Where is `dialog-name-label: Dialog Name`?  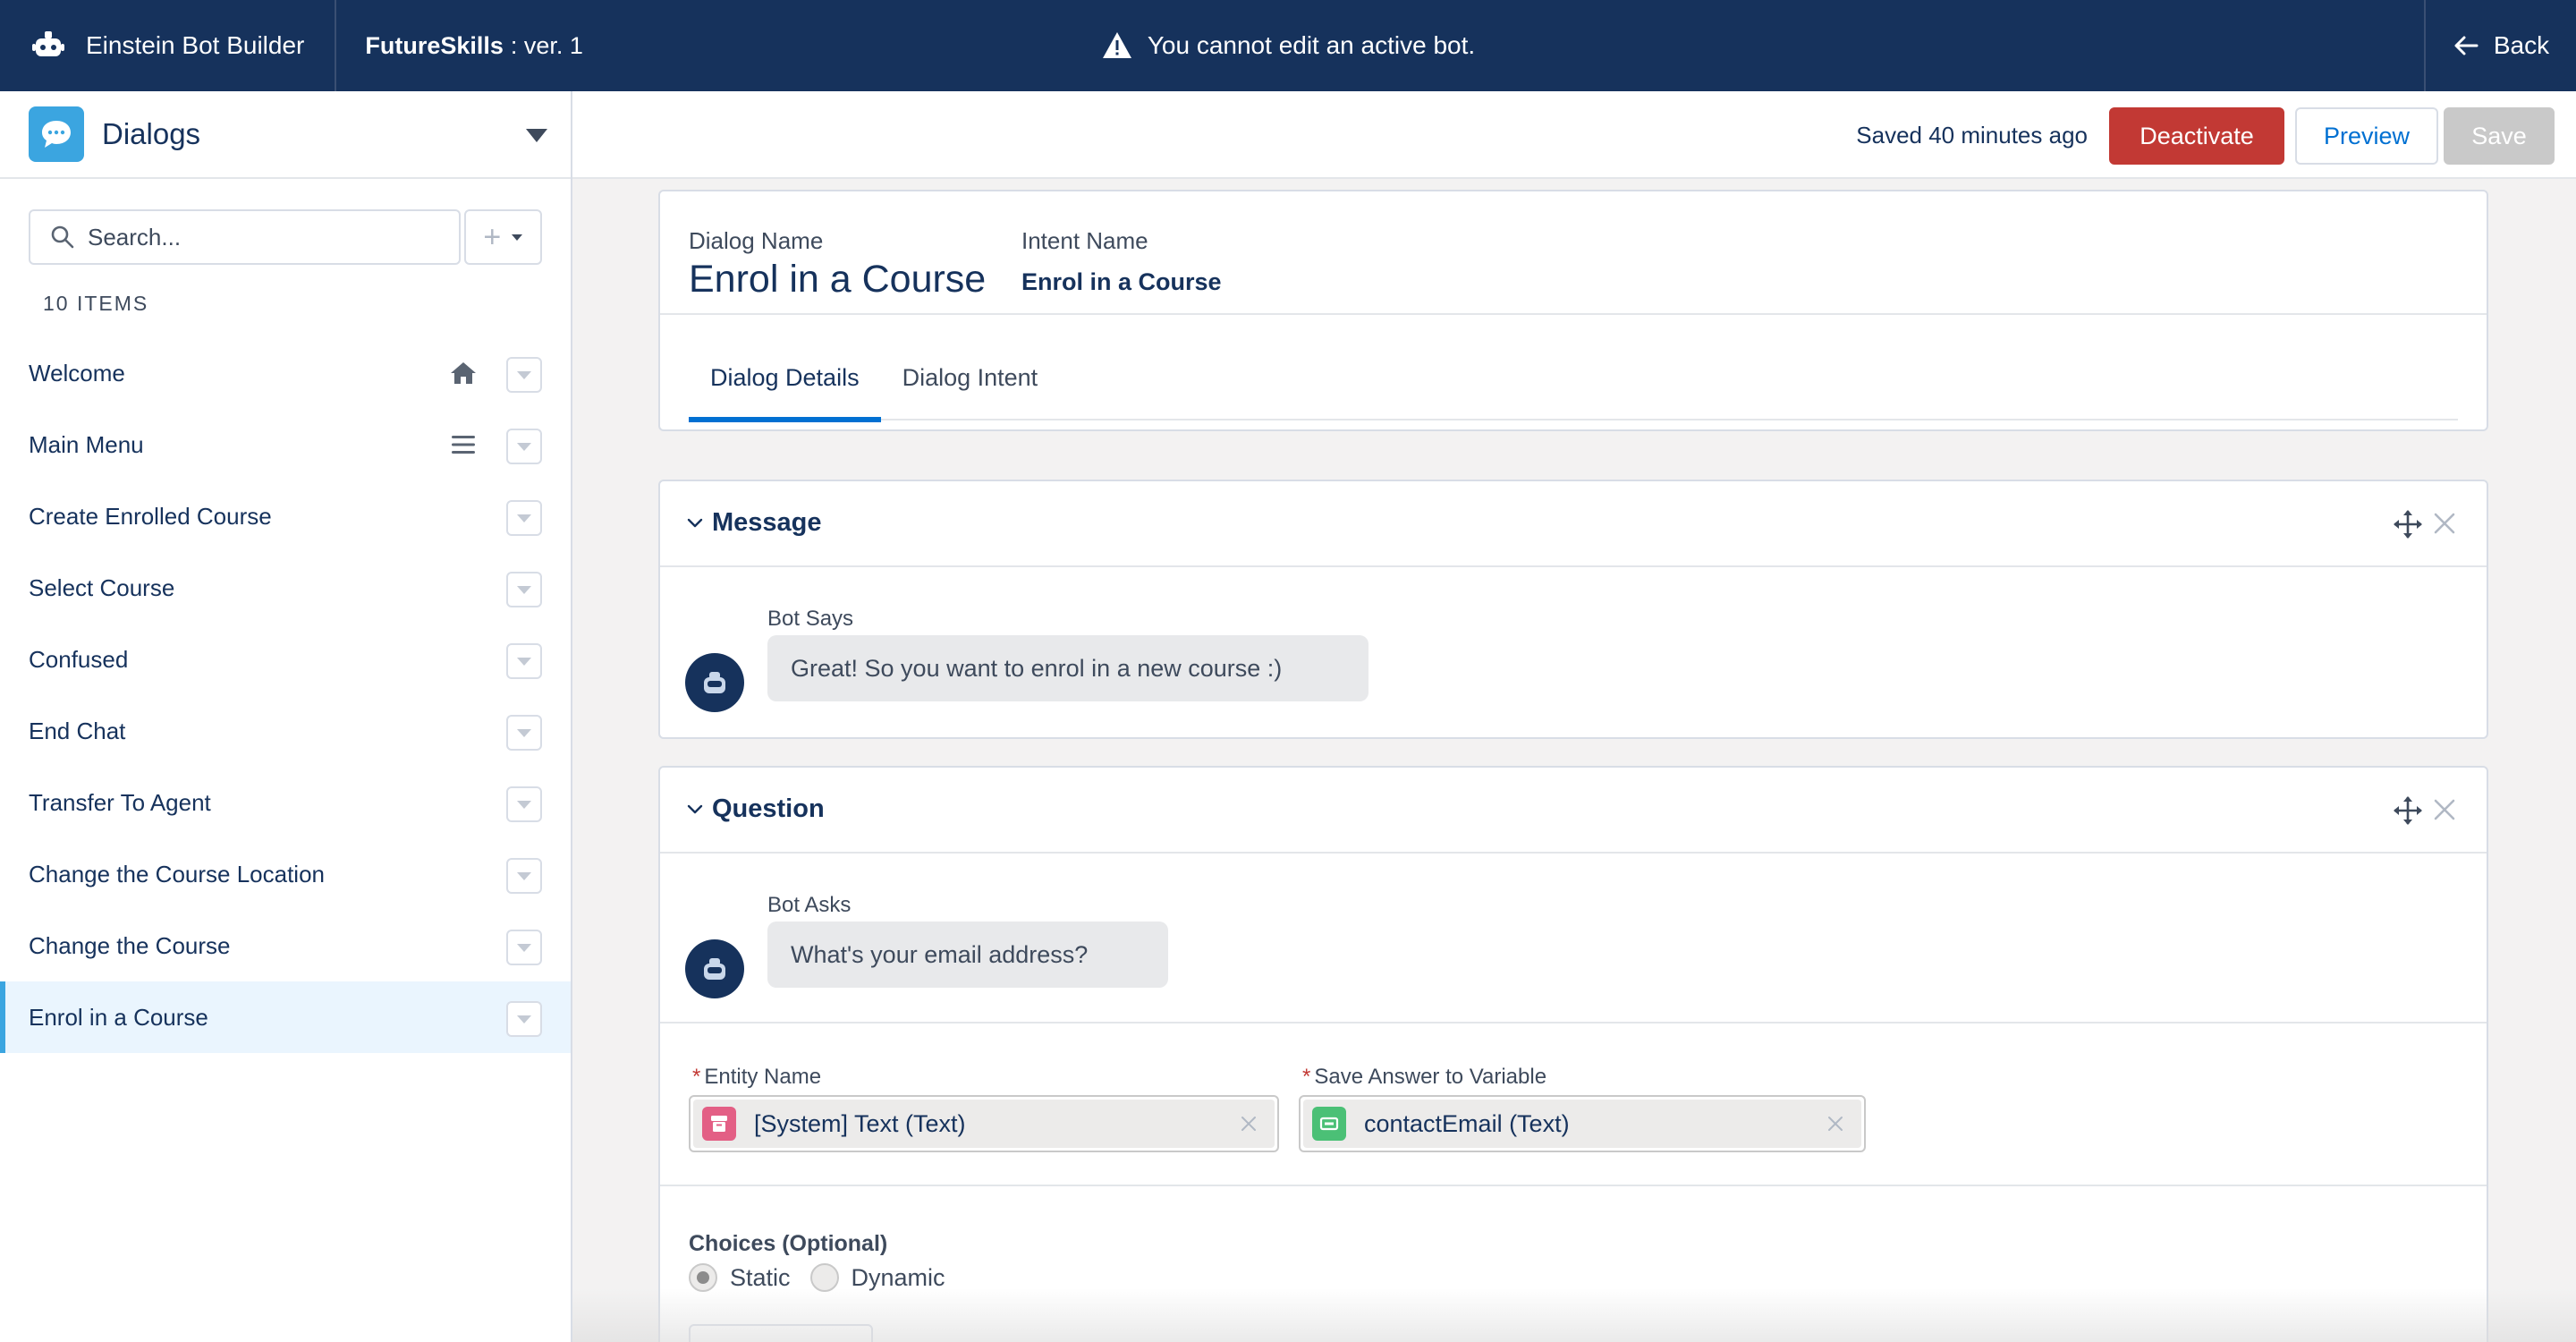
dialog-name-label: Dialog Name is located at coordinates (756, 241).